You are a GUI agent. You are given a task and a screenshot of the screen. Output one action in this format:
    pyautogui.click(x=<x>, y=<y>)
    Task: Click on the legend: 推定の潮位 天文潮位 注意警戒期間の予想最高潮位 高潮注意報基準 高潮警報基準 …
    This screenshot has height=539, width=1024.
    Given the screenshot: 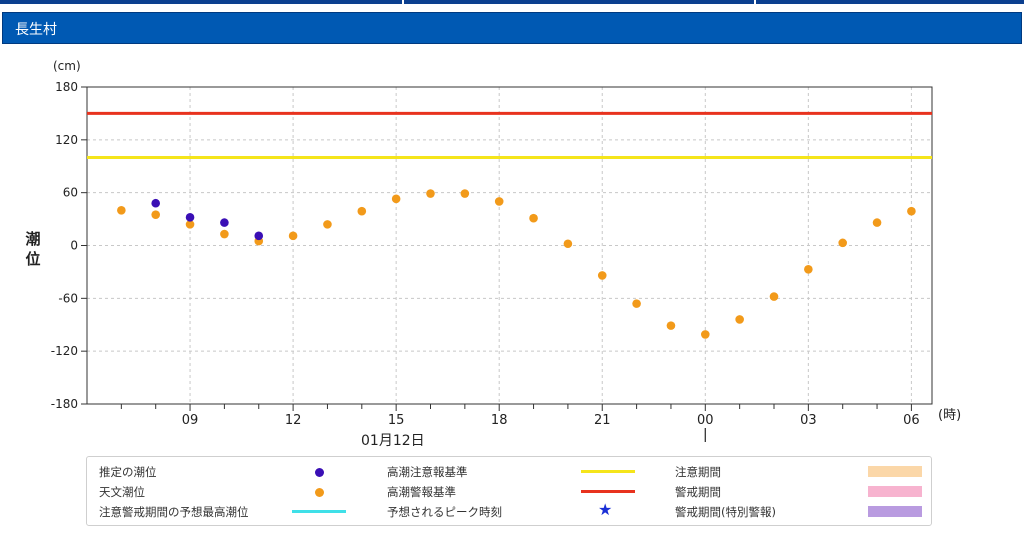 What is the action you would take?
    pyautogui.click(x=509, y=491)
    